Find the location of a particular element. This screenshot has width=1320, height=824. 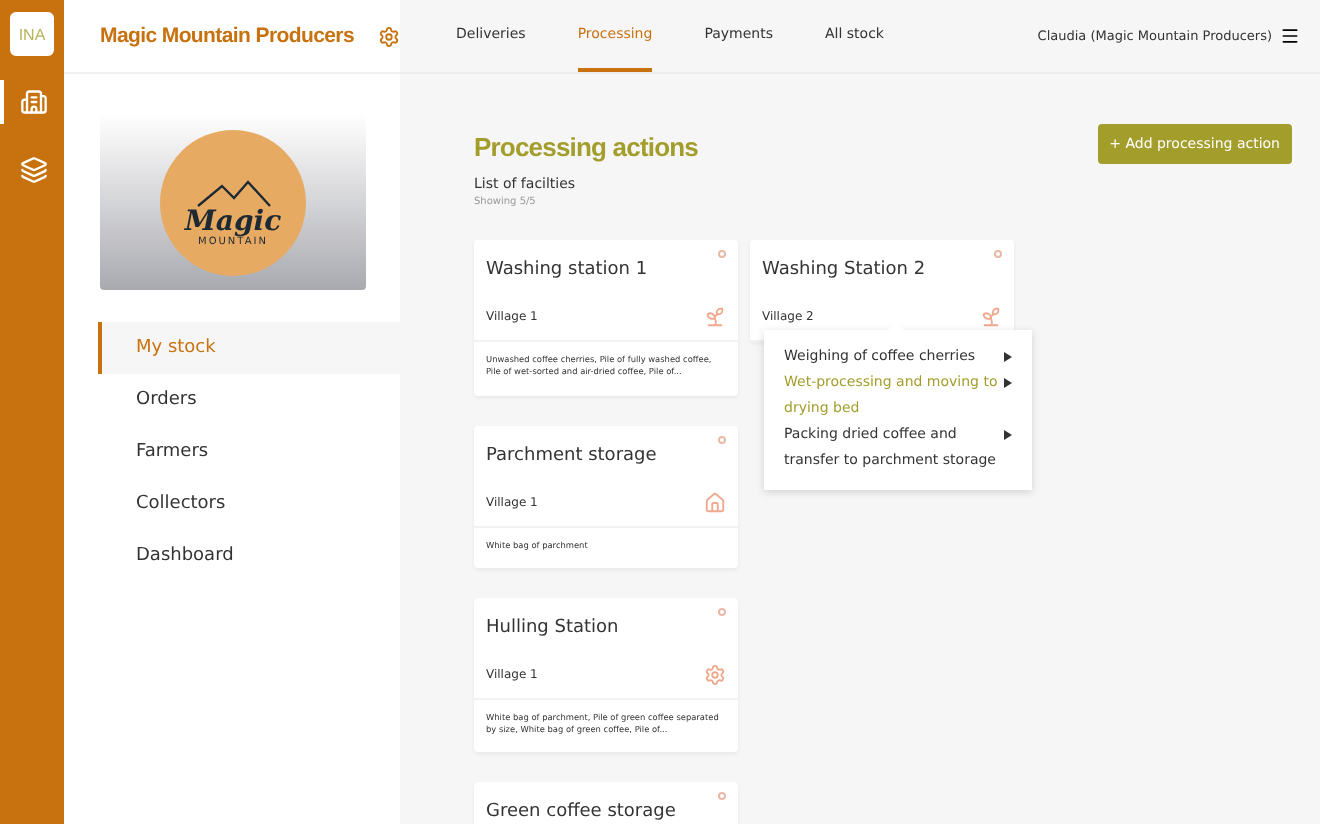

sidebar-item: Orders is located at coordinates (249, 400).